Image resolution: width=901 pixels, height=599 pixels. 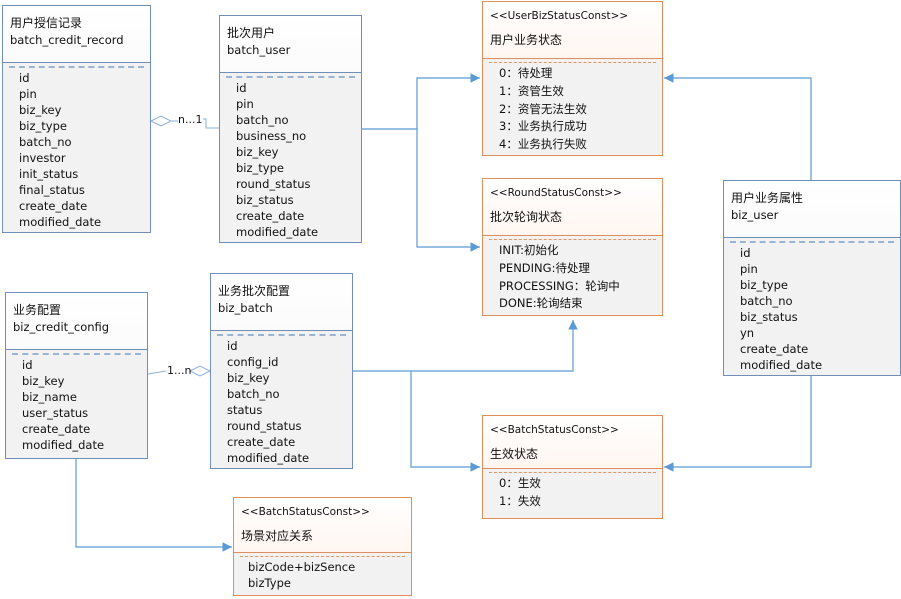 What do you see at coordinates (526, 73) in the screenshot?
I see `const-value: 0：待处理` at bounding box center [526, 73].